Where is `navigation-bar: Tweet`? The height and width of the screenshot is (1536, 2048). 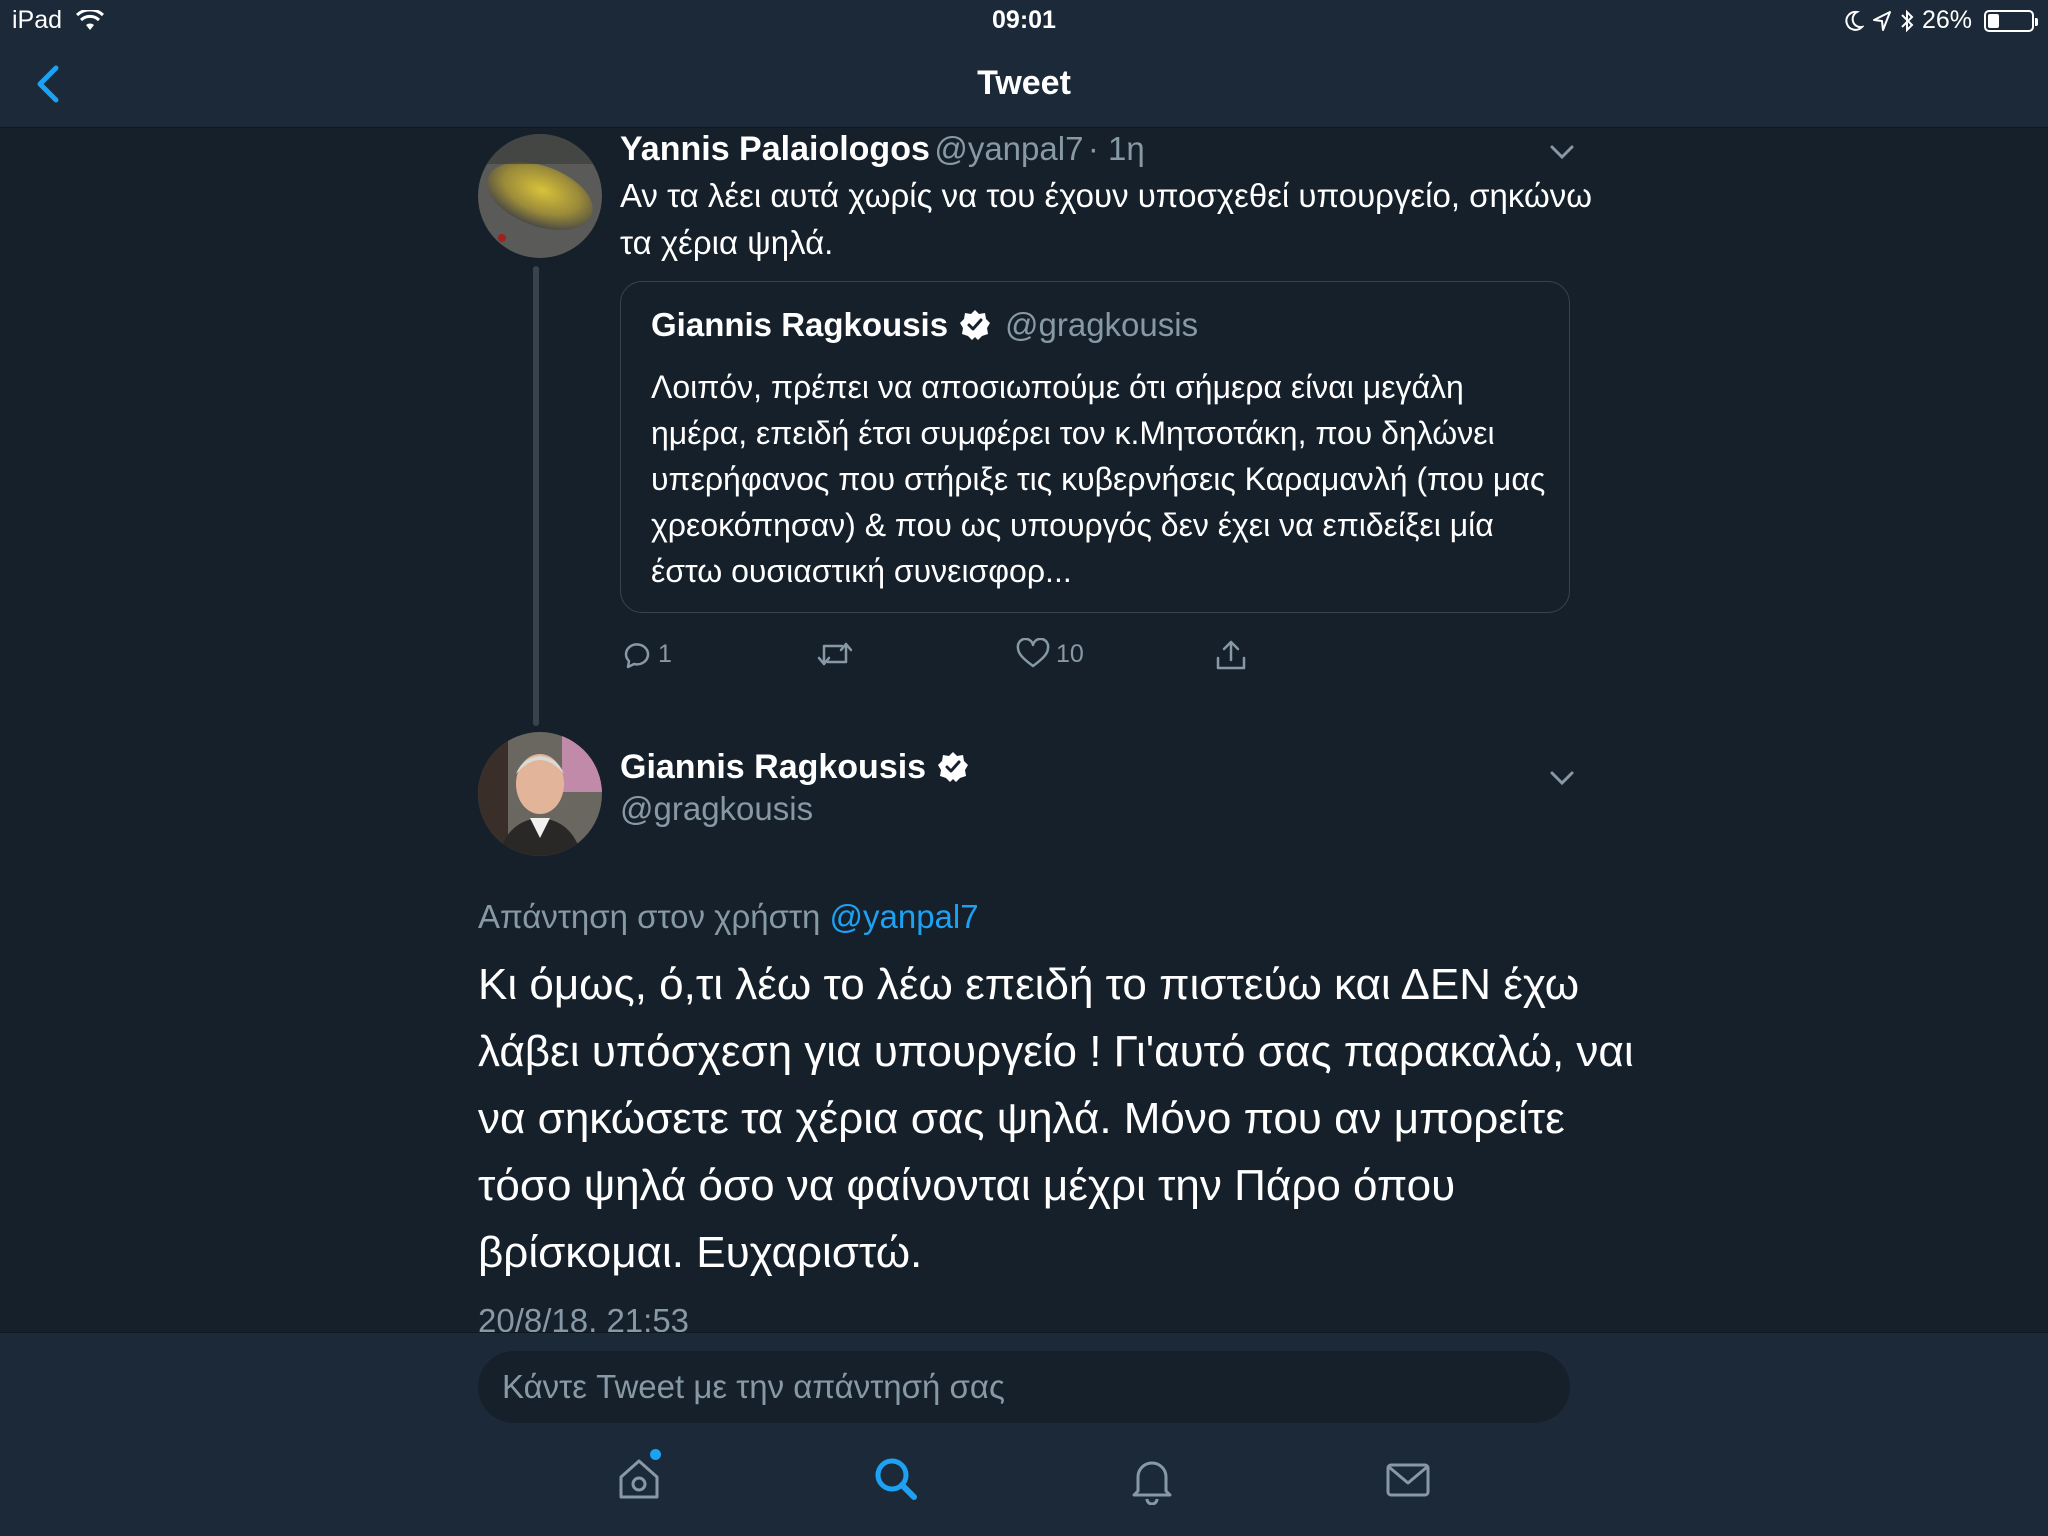 navigation-bar: Tweet is located at coordinates (1024, 84).